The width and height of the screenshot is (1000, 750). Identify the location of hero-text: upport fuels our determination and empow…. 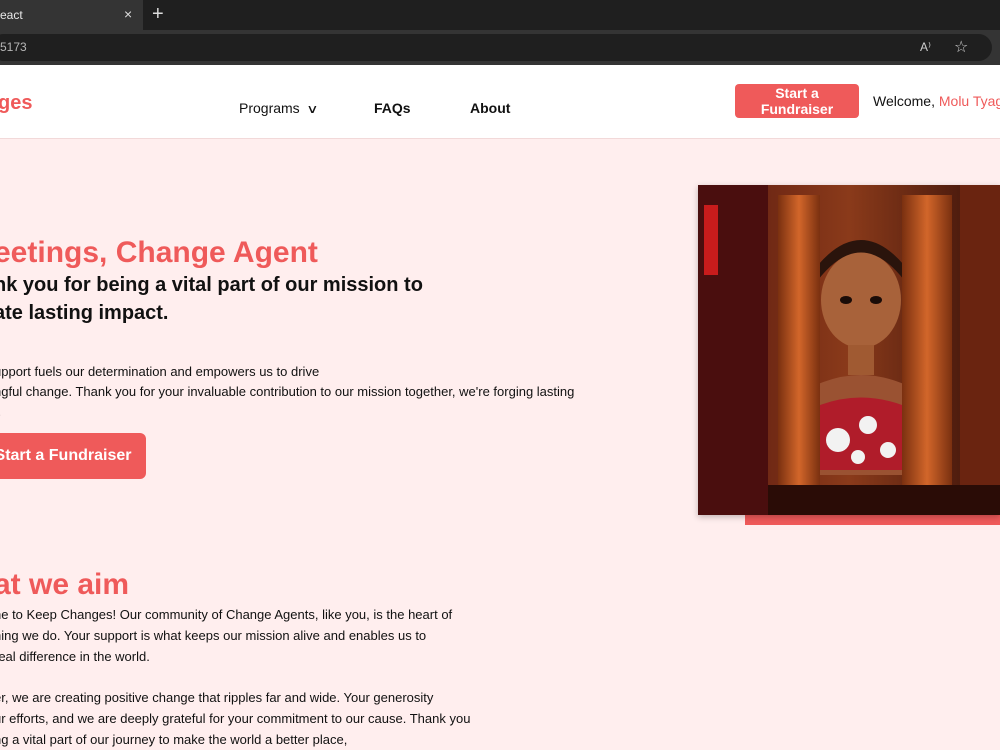
(287, 391).